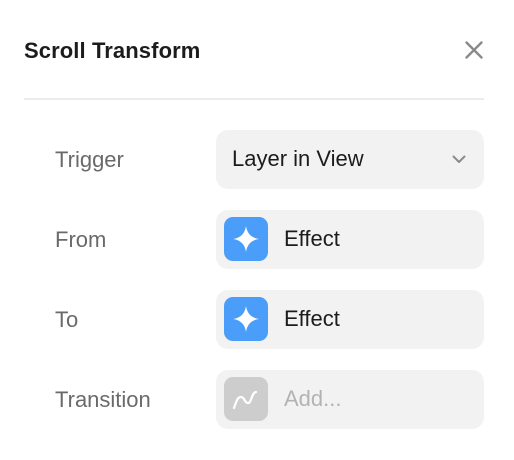 The image size is (514, 460). I want to click on trigger-label: Trigger, so click(89, 159).